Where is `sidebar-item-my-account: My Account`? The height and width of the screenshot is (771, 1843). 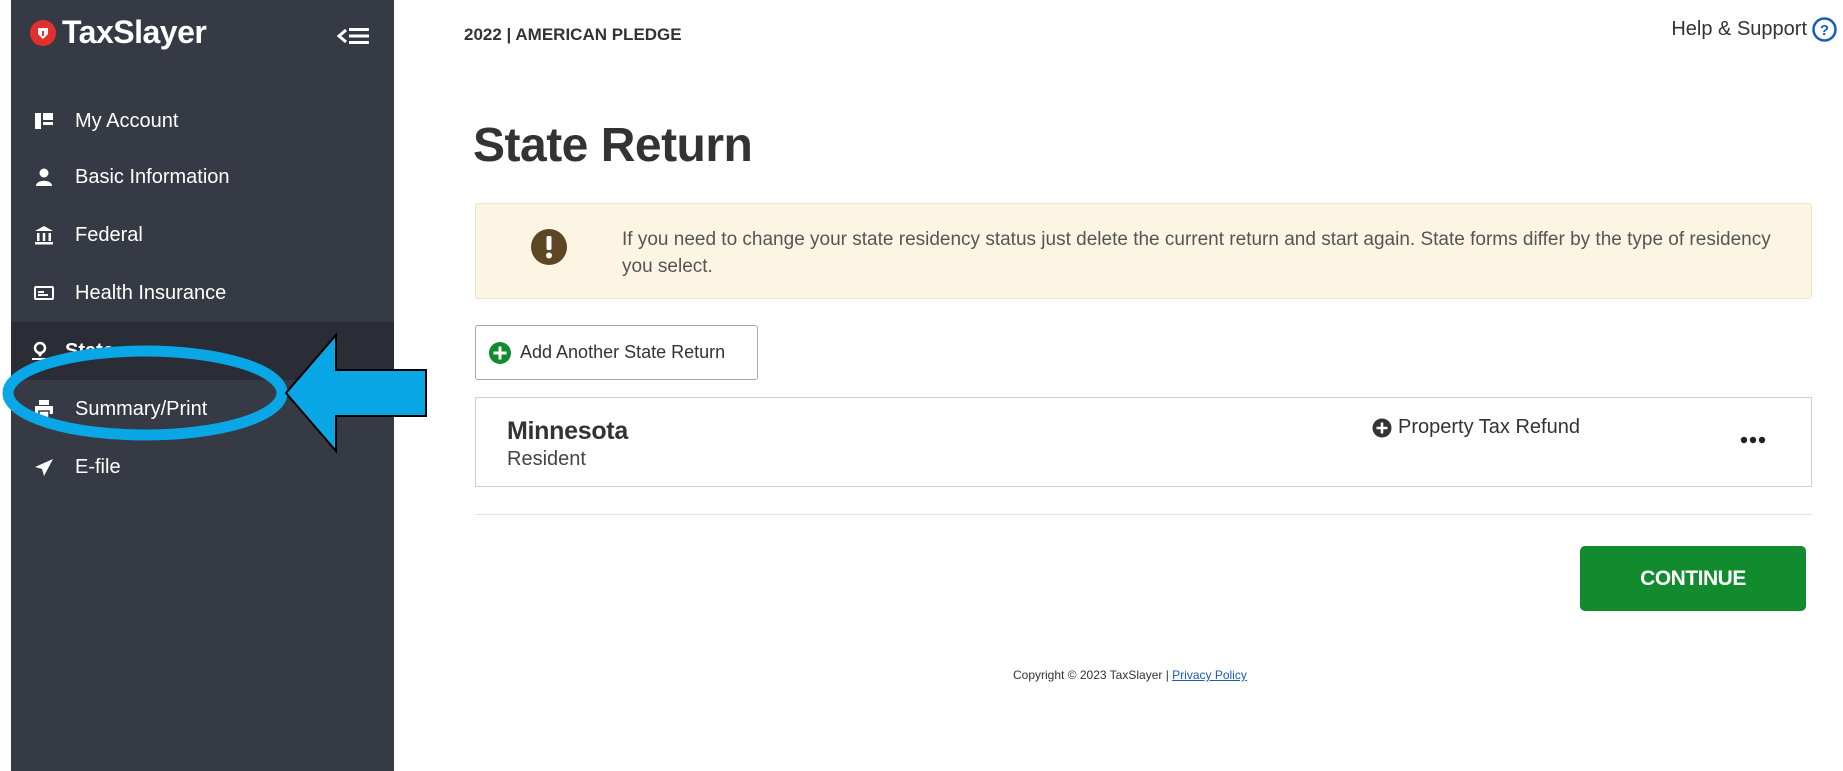 sidebar-item-my-account: My Account is located at coordinates (202, 121).